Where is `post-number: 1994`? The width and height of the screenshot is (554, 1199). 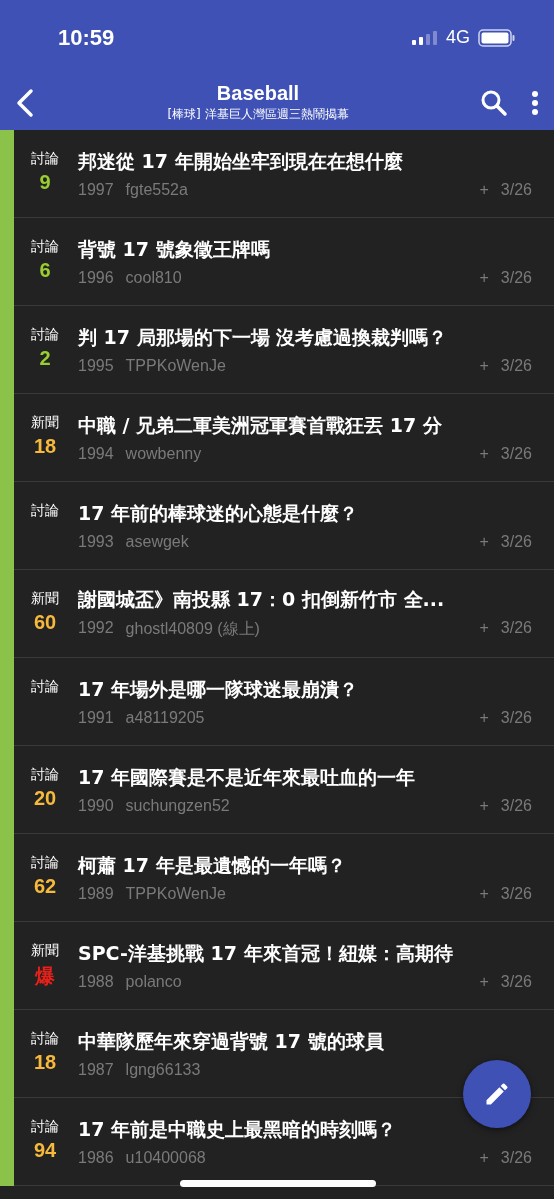
post-number: 1994 is located at coordinates (96, 453).